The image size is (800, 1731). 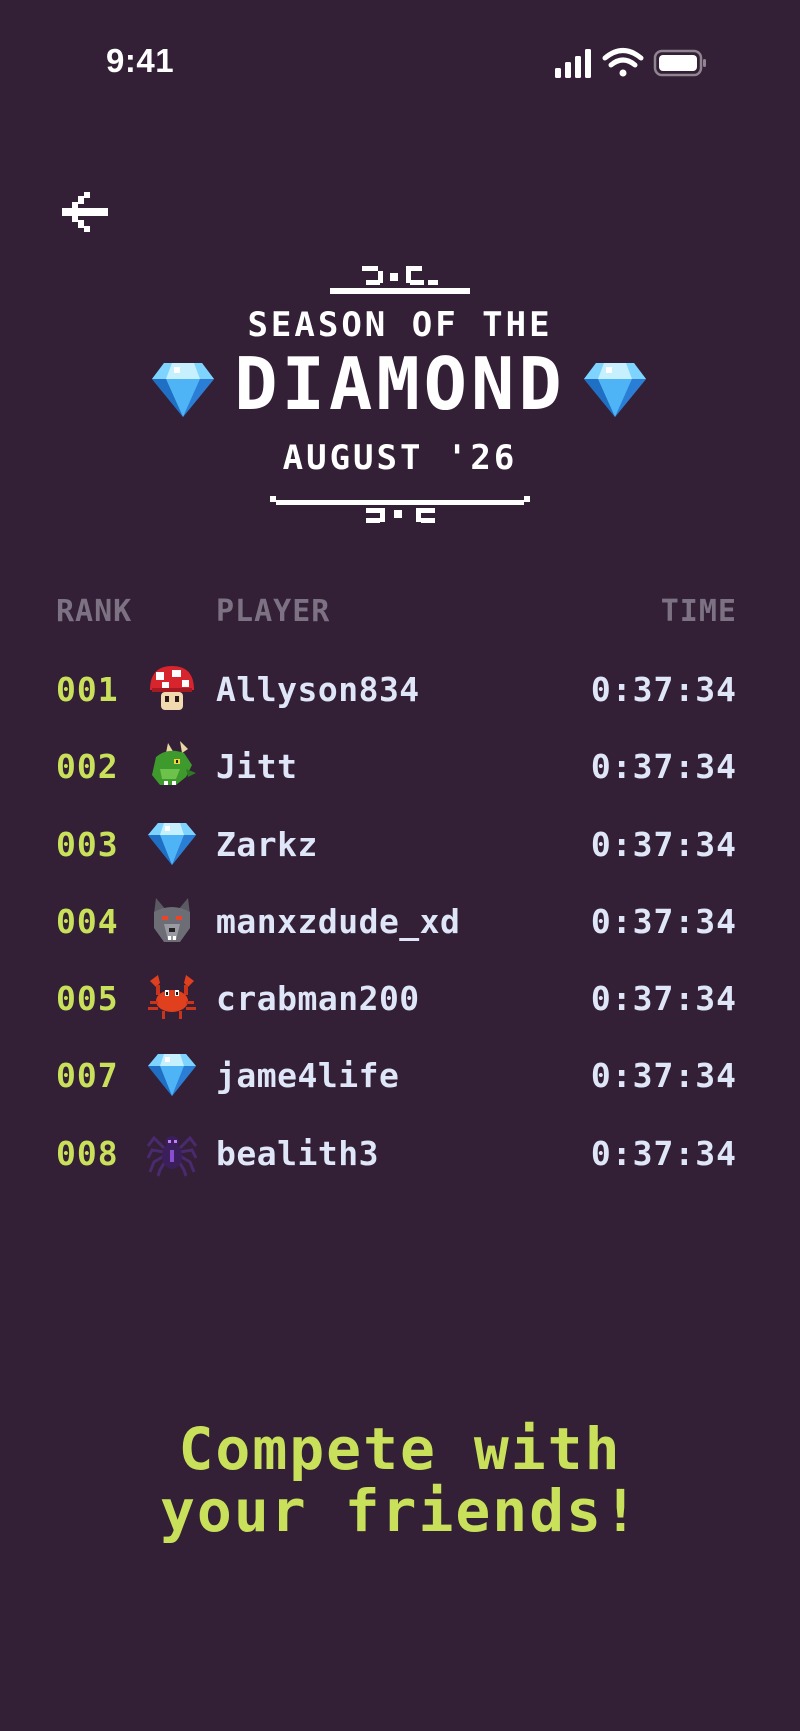 What do you see at coordinates (172, 919) in the screenshot?
I see `wolf-icon` at bounding box center [172, 919].